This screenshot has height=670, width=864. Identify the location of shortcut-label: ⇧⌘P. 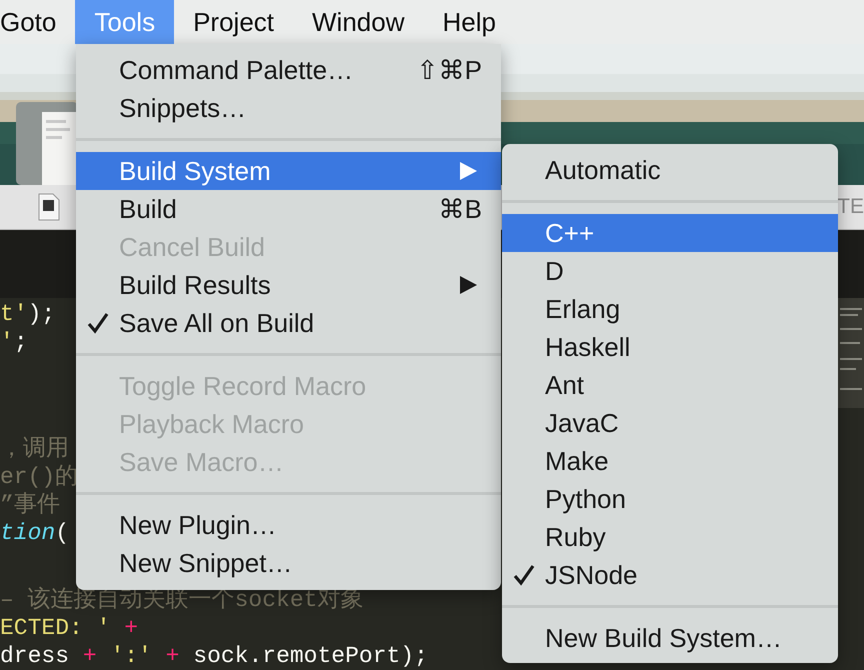
(449, 70).